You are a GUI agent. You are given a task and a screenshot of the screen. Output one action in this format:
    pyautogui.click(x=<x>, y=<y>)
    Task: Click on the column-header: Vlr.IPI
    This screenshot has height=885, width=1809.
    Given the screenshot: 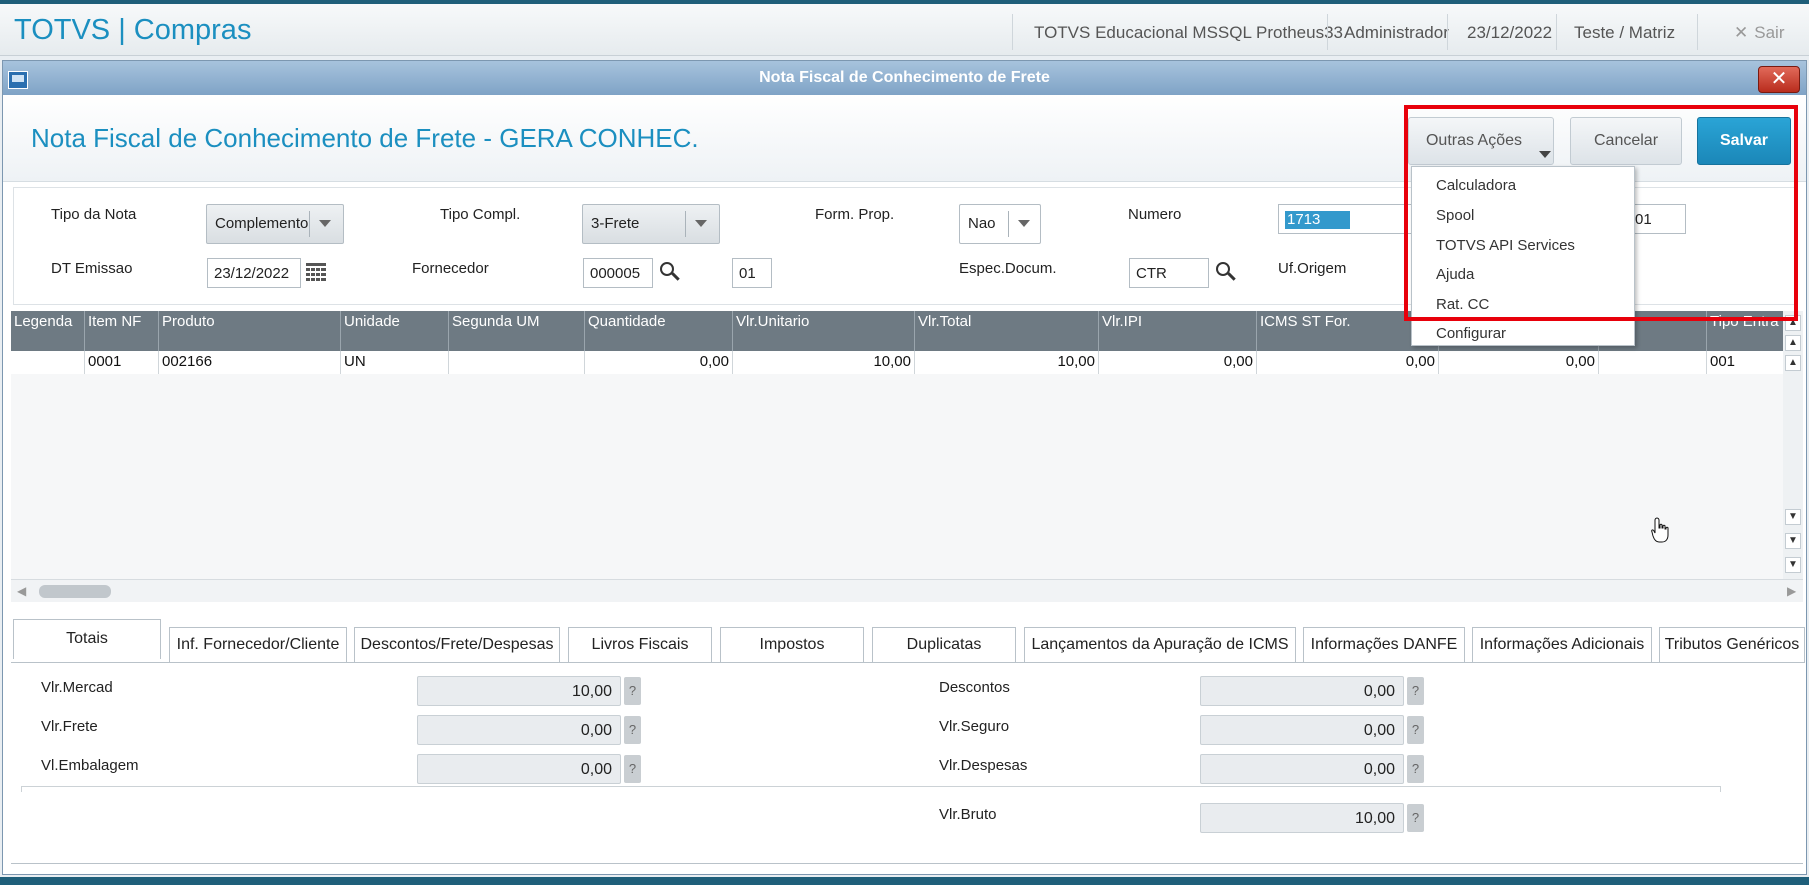 What is the action you would take?
    pyautogui.click(x=1178, y=331)
    